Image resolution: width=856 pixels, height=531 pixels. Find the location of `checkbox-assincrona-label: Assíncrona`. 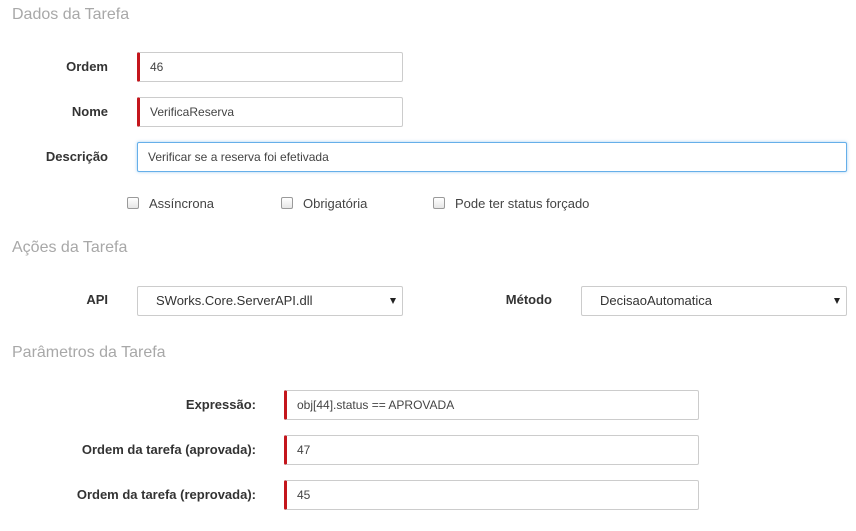

checkbox-assincrona-label: Assíncrona is located at coordinates (182, 203).